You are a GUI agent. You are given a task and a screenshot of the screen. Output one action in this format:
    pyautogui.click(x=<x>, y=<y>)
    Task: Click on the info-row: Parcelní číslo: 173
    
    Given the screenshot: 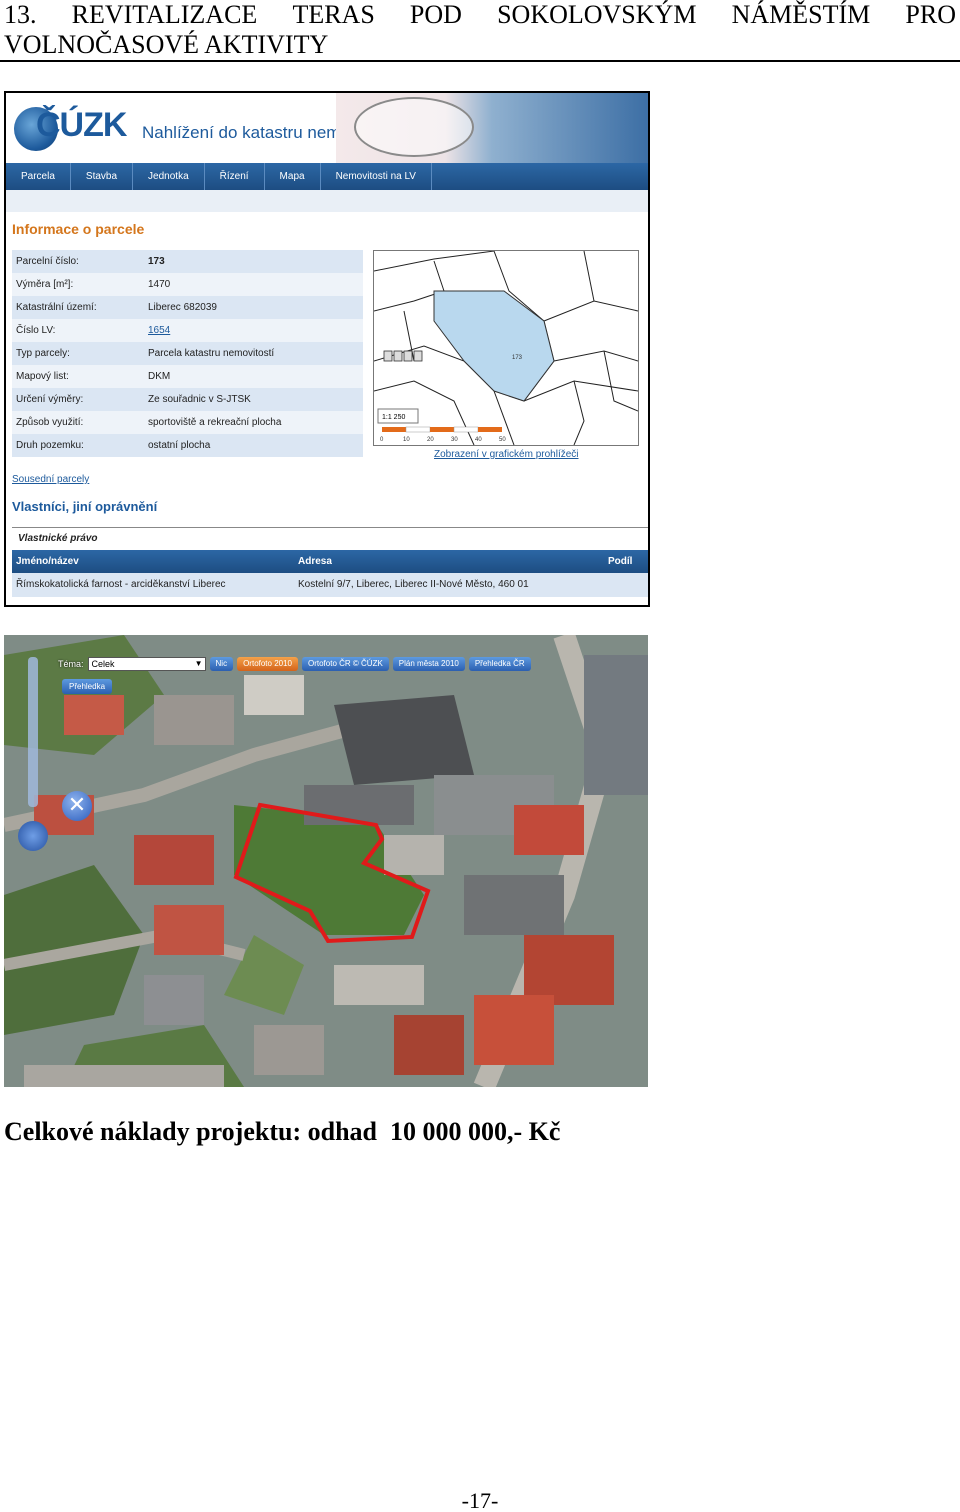 What is the action you would take?
    pyautogui.click(x=187, y=261)
    